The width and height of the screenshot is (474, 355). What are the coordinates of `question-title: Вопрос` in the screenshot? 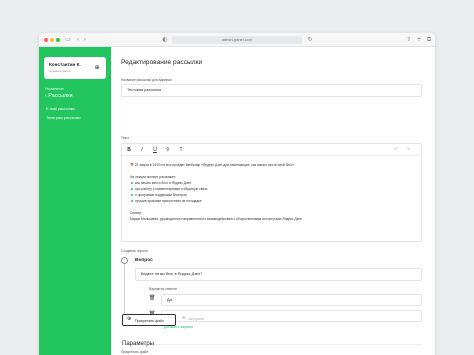 It's located at (144, 260).